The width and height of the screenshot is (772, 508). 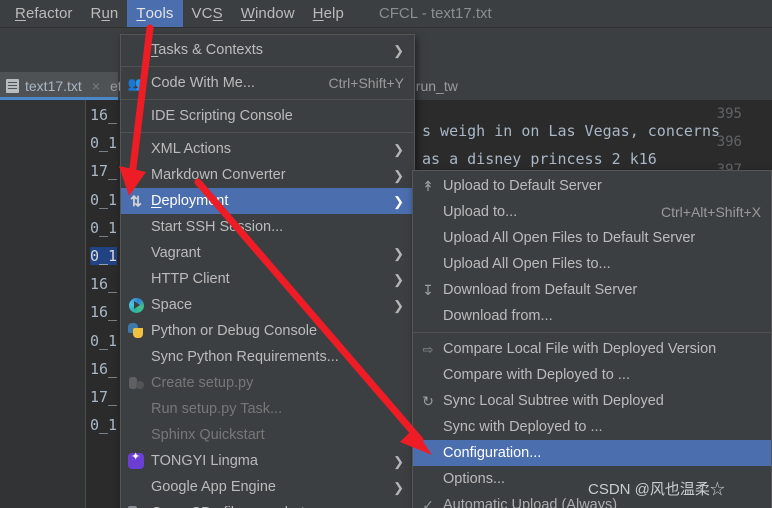 What do you see at coordinates (274, 13) in the screenshot?
I see `menubar-item-label: indow` at bounding box center [274, 13].